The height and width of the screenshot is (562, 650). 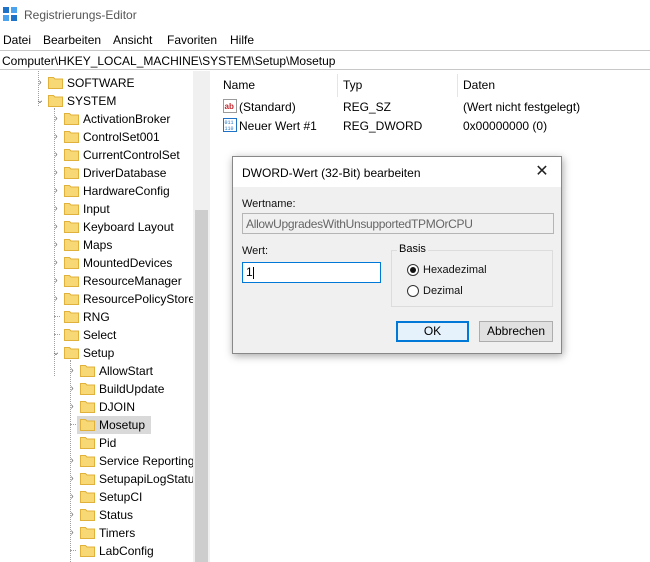 I want to click on tree-node: › ResourcePolicyStore, so click(x=97, y=299).